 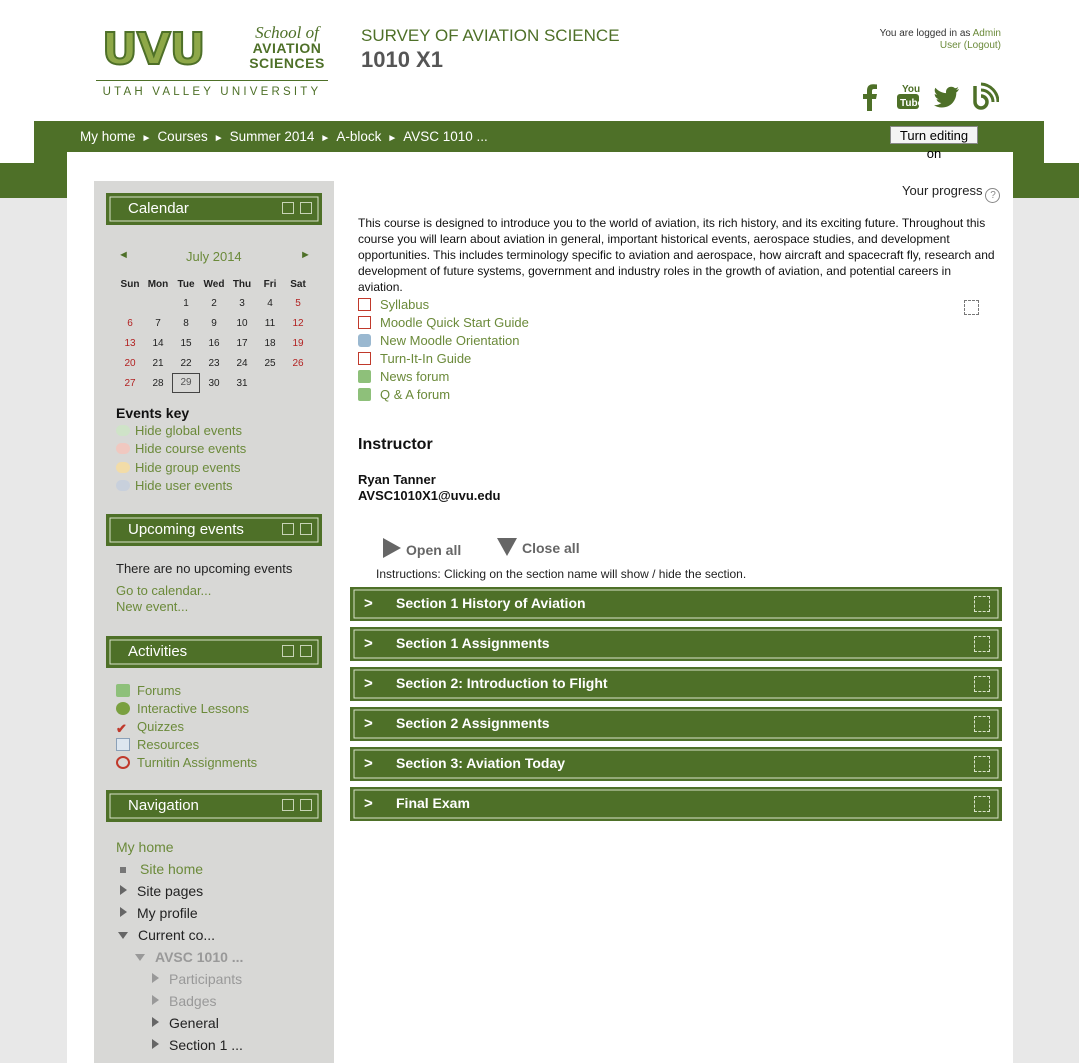 I want to click on help-icon: ?, so click(x=993, y=195).